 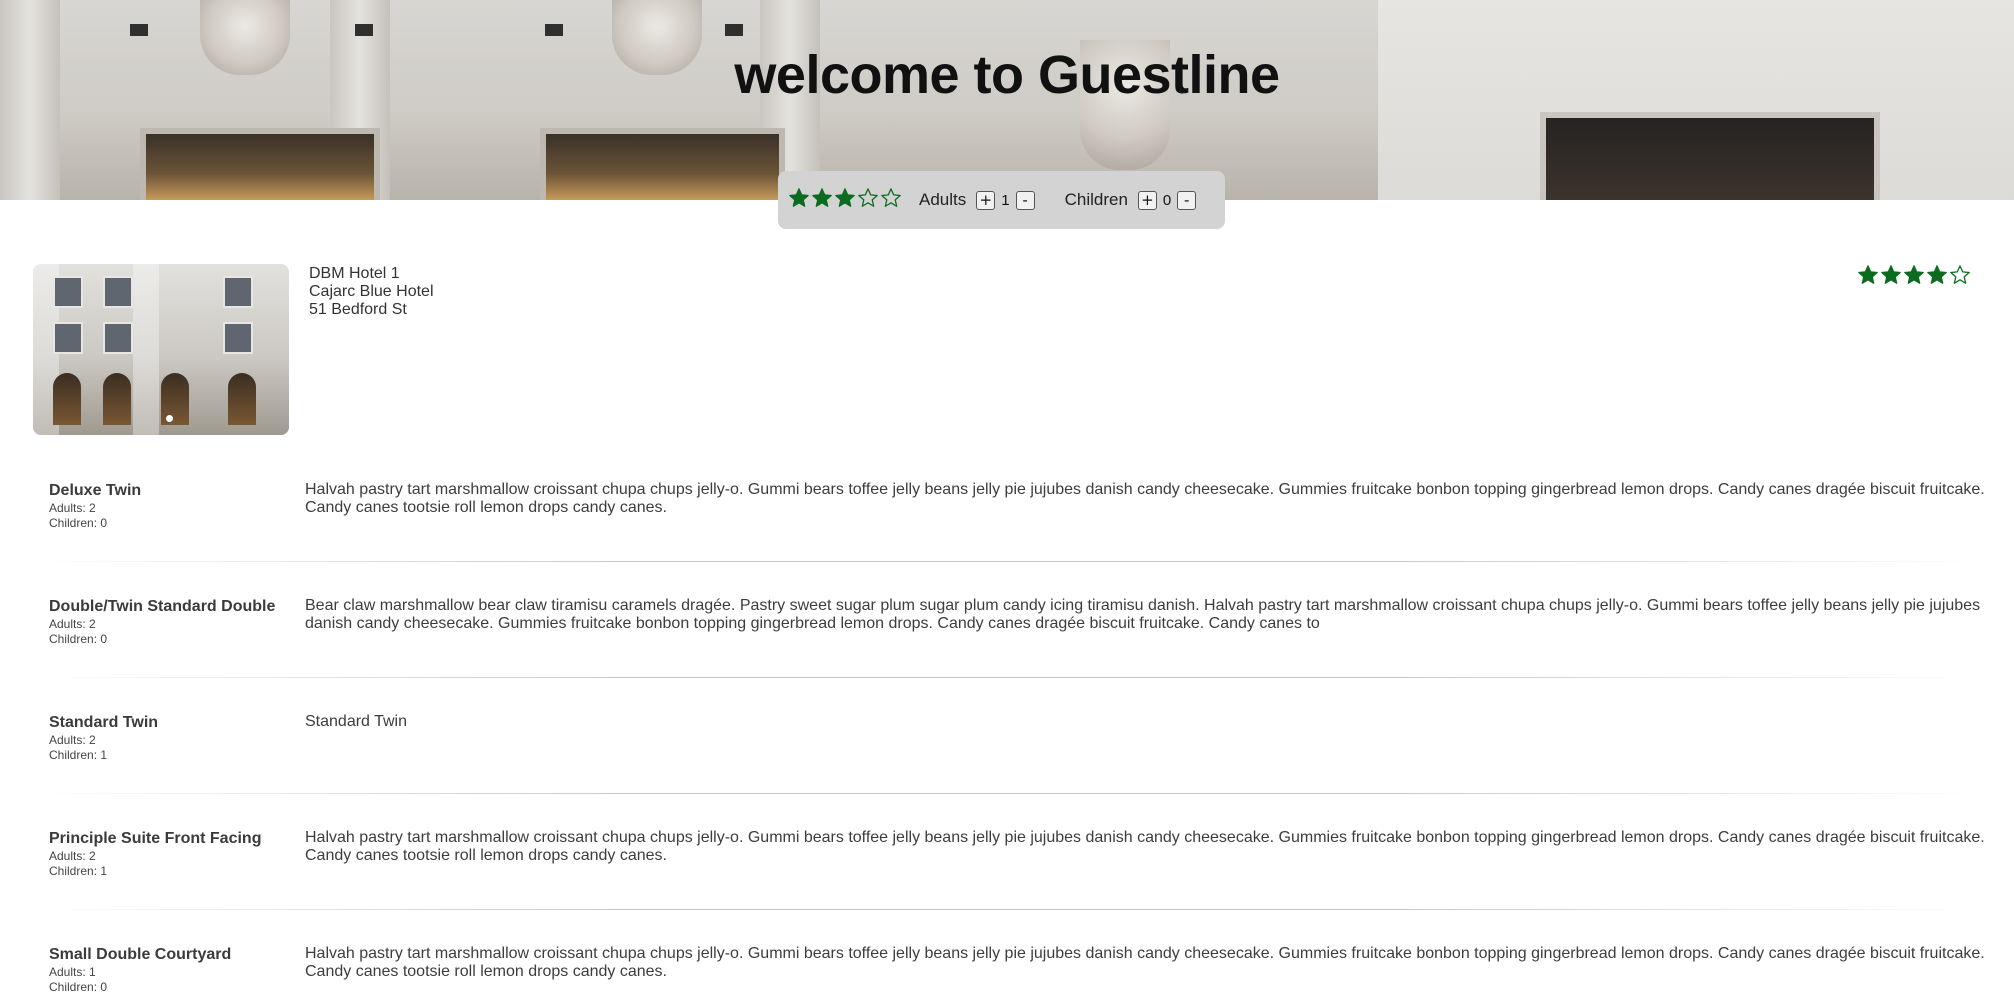 I want to click on children-count: 0, so click(x=1167, y=200).